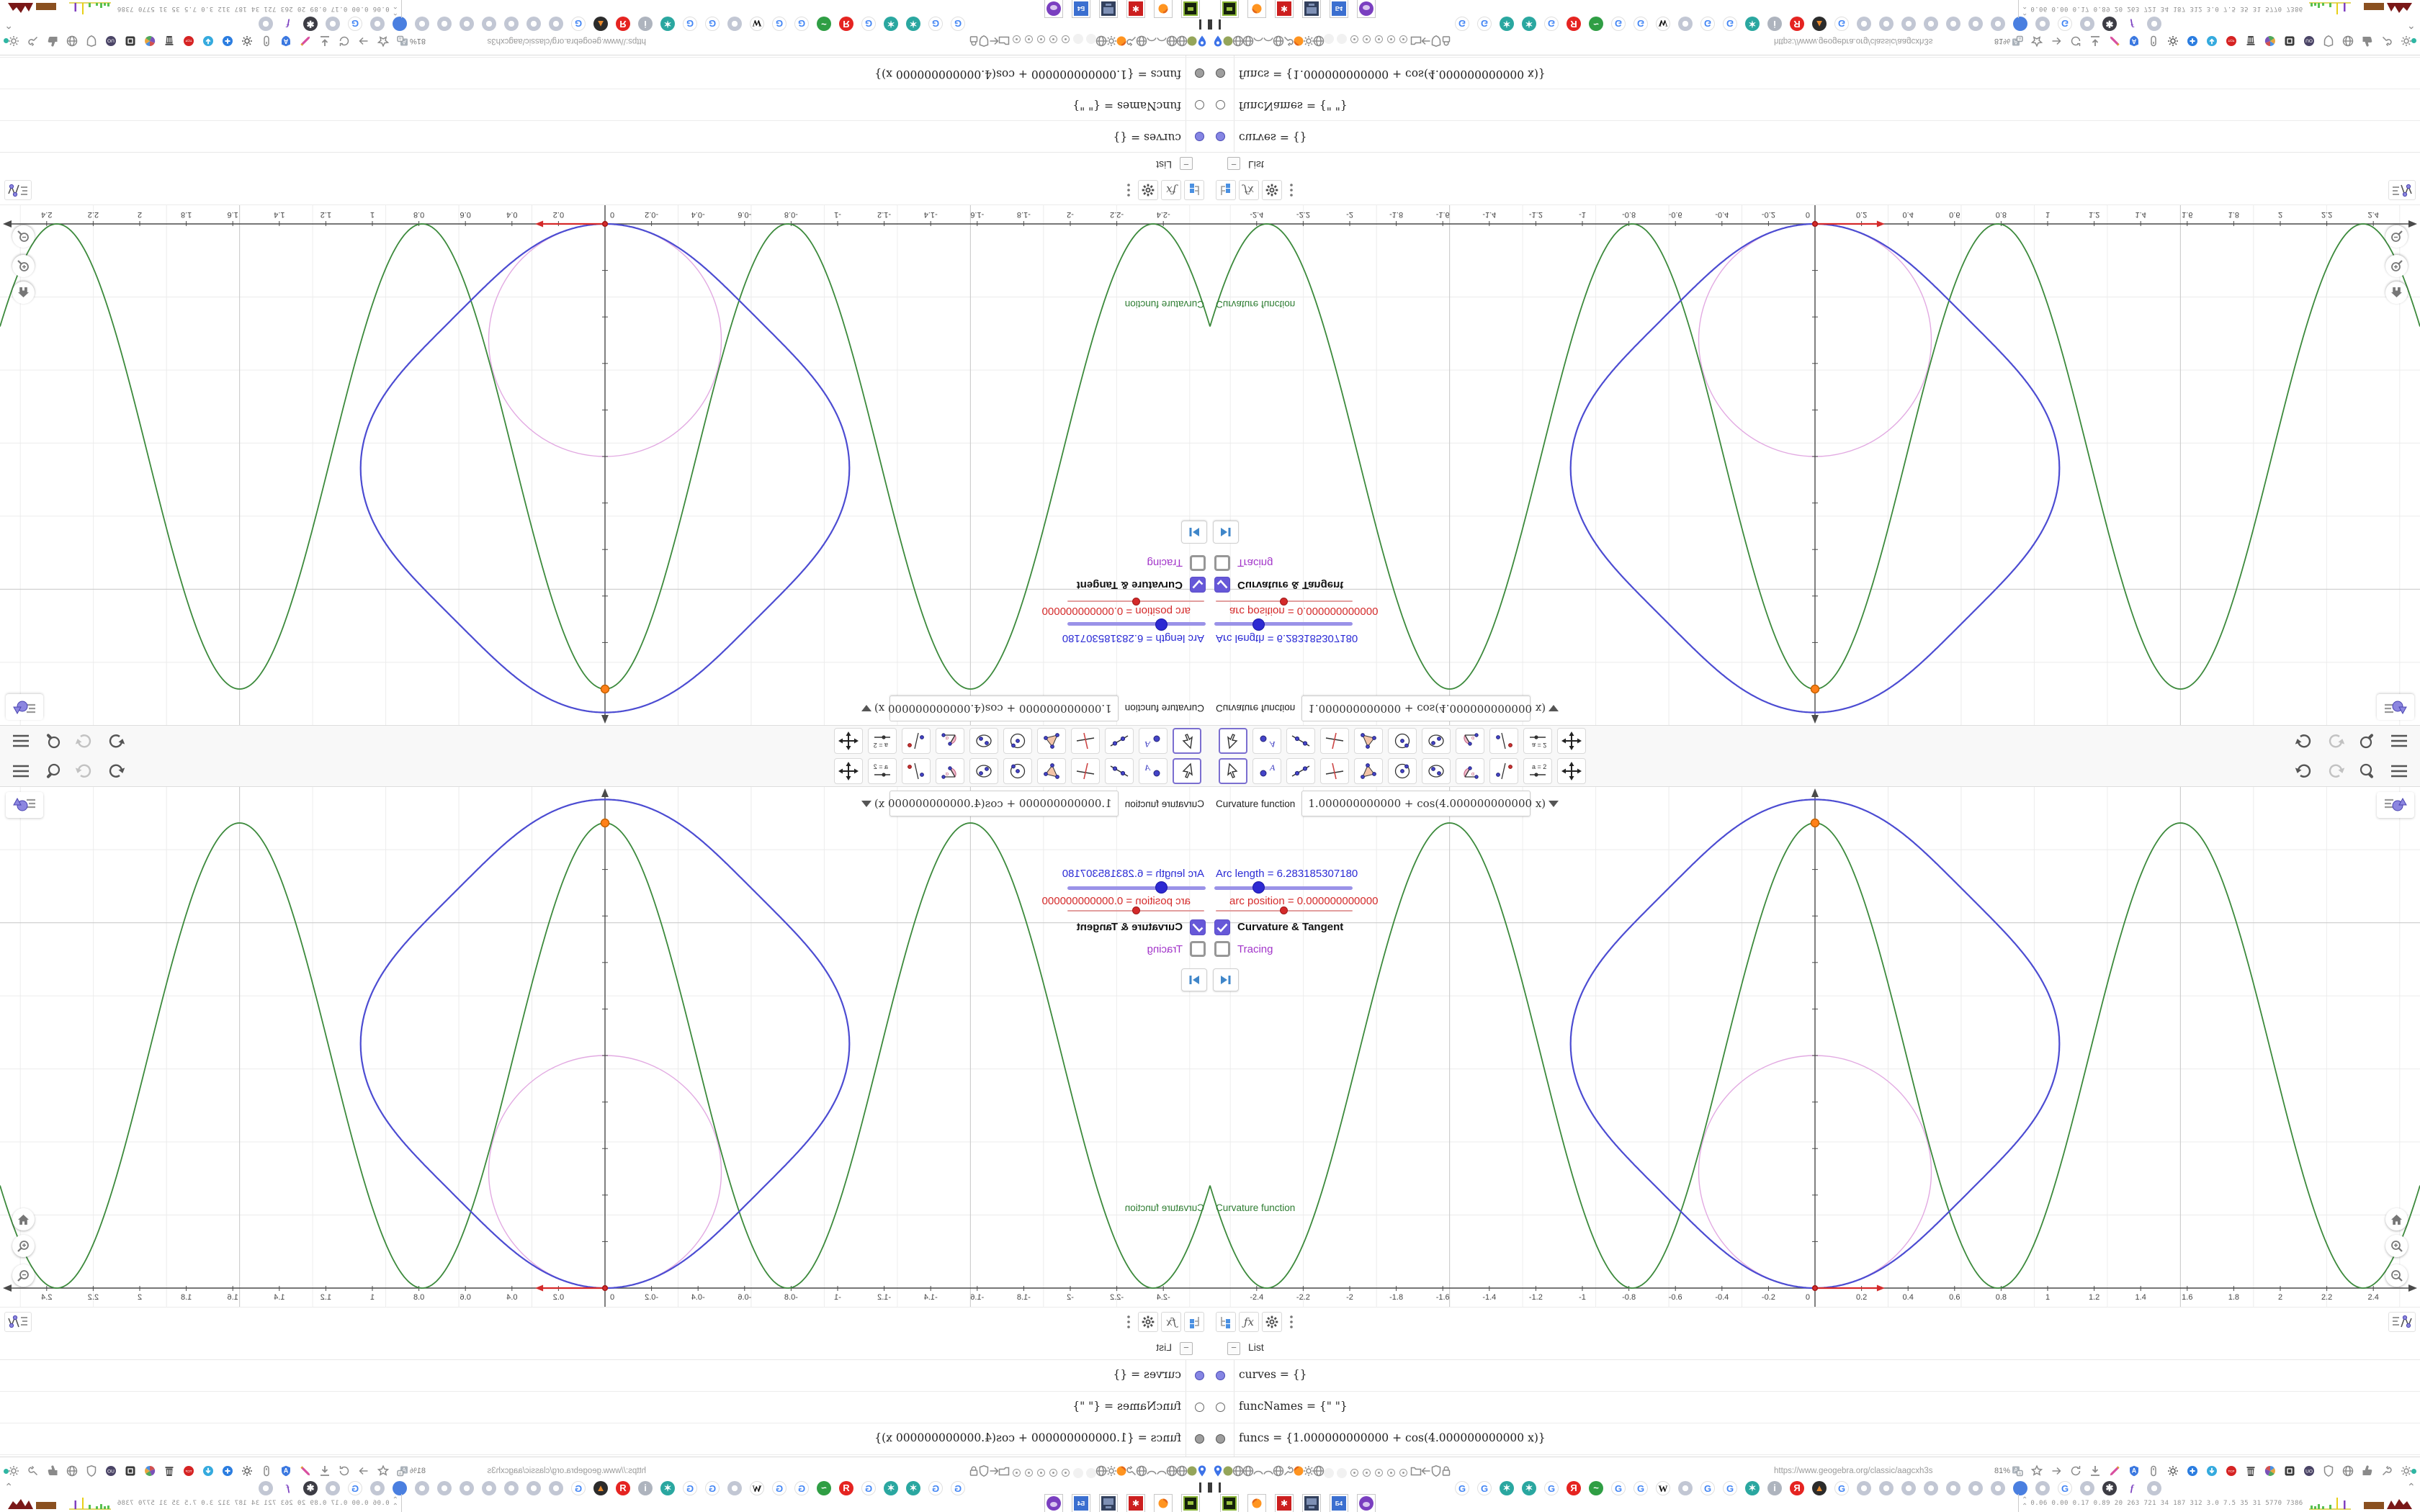  Describe the element at coordinates (2095, 39) in the screenshot. I see `download-icon` at that location.